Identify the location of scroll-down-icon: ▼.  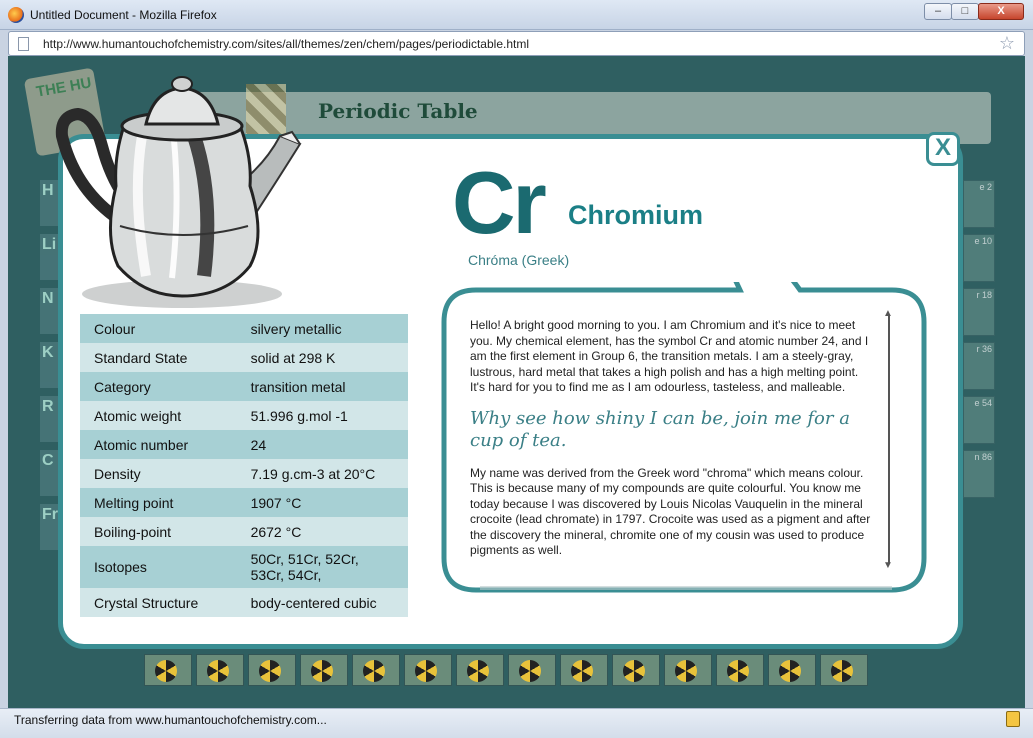
(888, 565).